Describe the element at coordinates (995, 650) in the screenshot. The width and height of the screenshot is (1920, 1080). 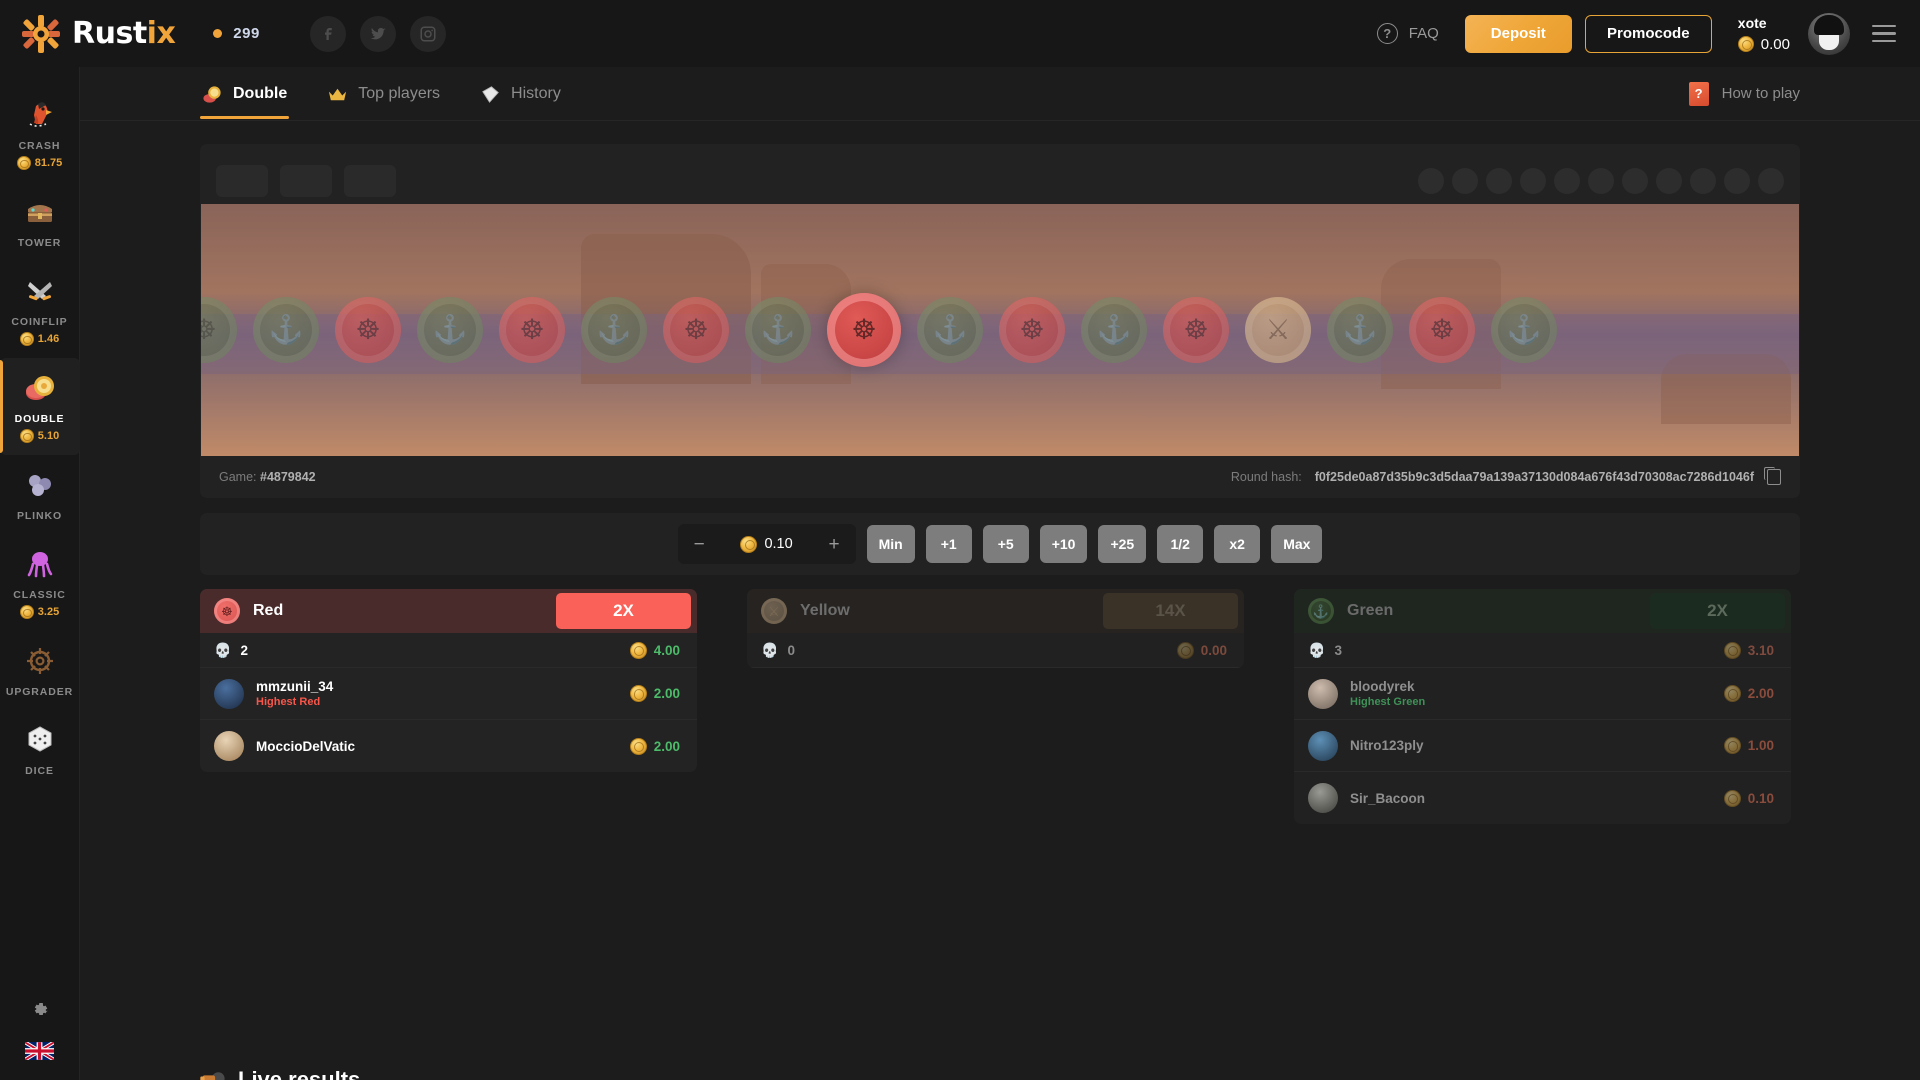
I see `bet-list-yellow: 💀 0 0.00` at that location.